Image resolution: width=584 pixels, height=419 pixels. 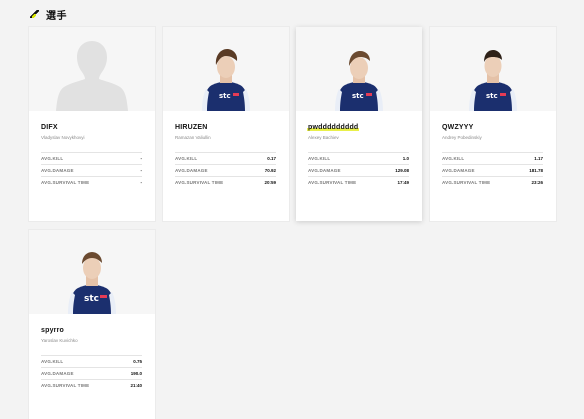 I want to click on stat-row-damage: AVG.DAMAGE 181.78, so click(x=492, y=170).